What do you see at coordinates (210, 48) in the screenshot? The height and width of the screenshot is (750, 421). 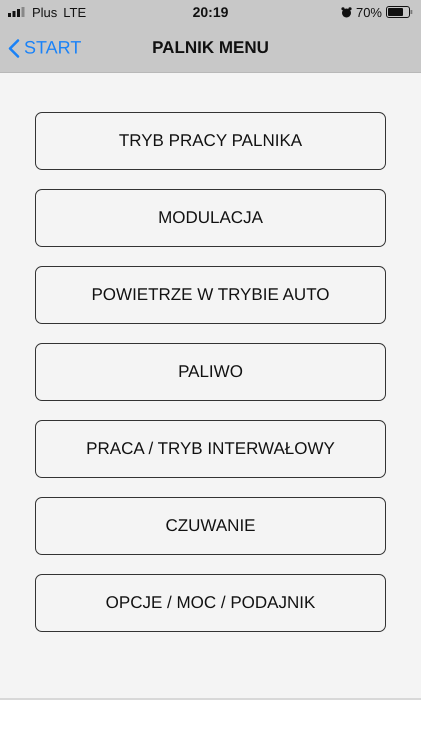 I see `screen-title: PALNIK MENU` at bounding box center [210, 48].